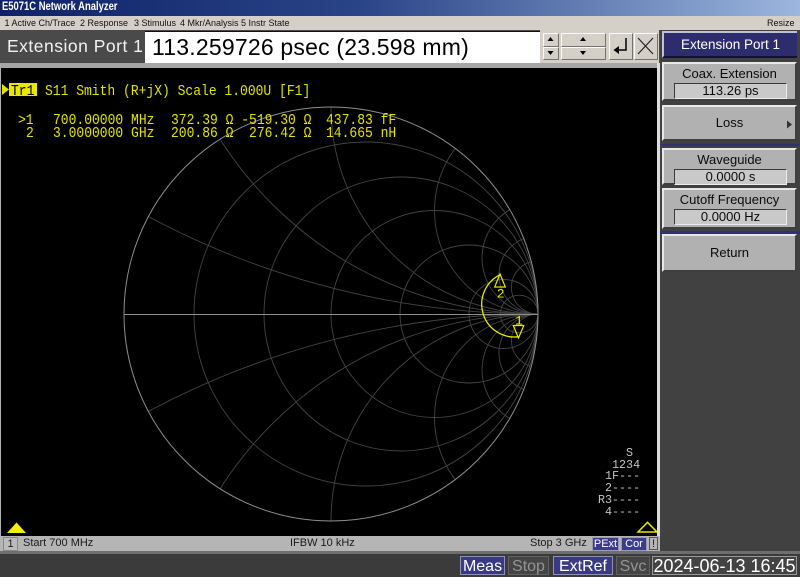 This screenshot has width=800, height=577. Describe the element at coordinates (519, 321) in the screenshot. I see `svg-text: 1` at that location.